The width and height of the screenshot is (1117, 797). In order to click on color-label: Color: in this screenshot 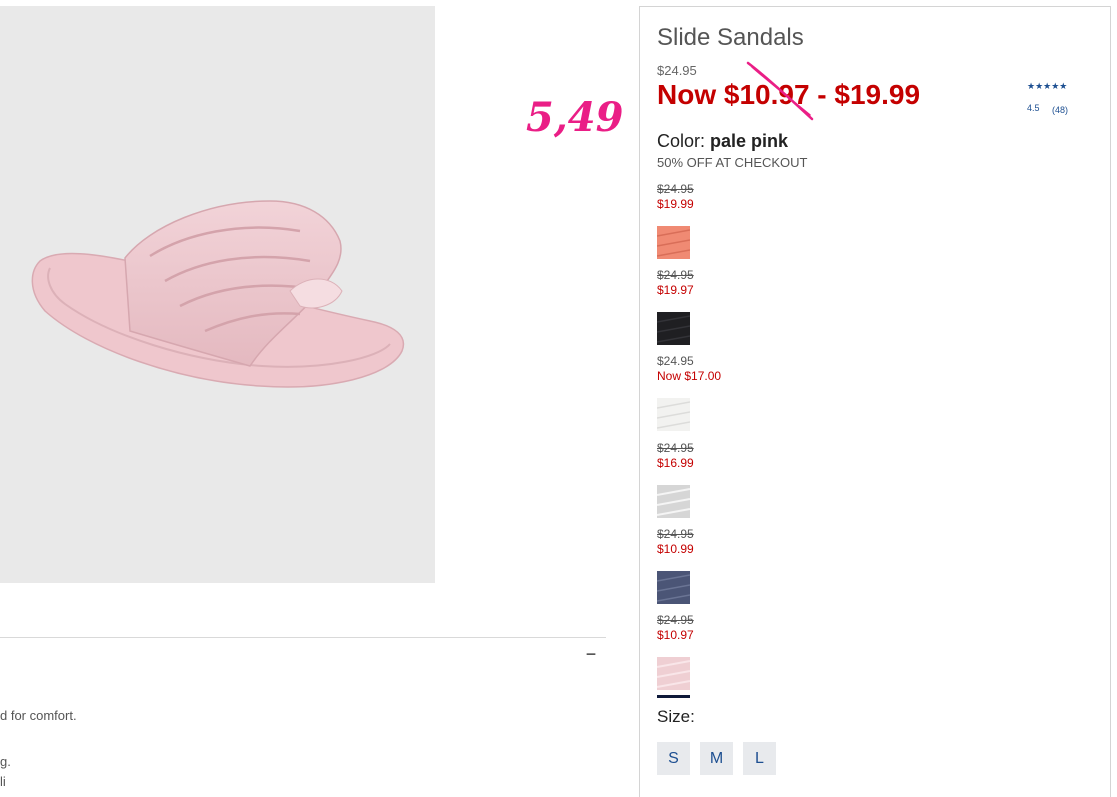, I will do `click(681, 141)`.